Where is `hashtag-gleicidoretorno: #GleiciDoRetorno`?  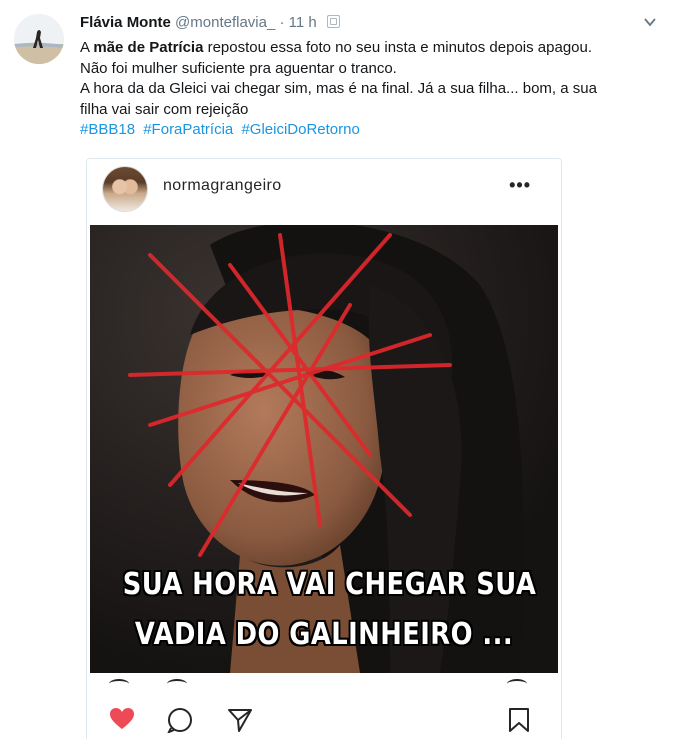
hashtag-gleicidoretorno: #GleiciDoRetorno is located at coordinates (300, 129).